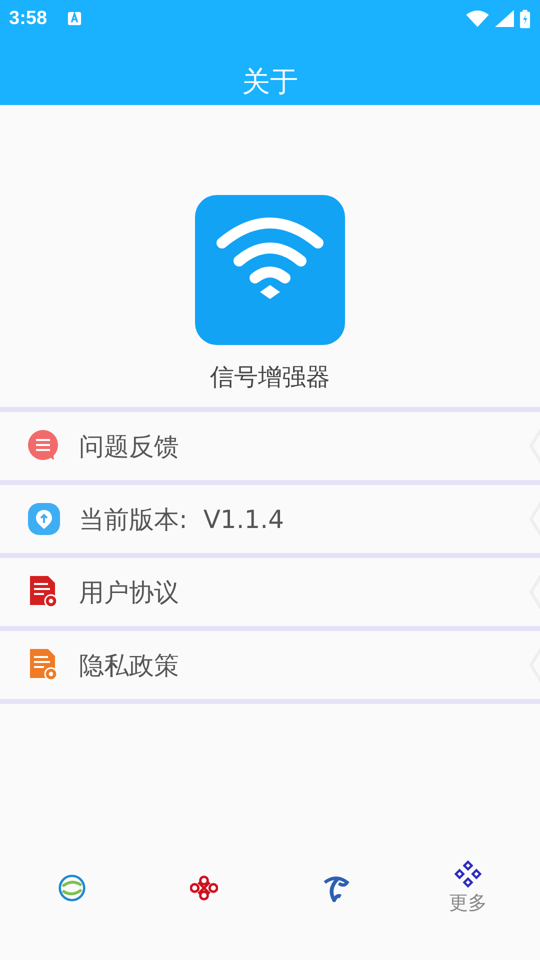 The image size is (540, 960). What do you see at coordinates (204, 888) in the screenshot?
I see `knot-logo-icon` at bounding box center [204, 888].